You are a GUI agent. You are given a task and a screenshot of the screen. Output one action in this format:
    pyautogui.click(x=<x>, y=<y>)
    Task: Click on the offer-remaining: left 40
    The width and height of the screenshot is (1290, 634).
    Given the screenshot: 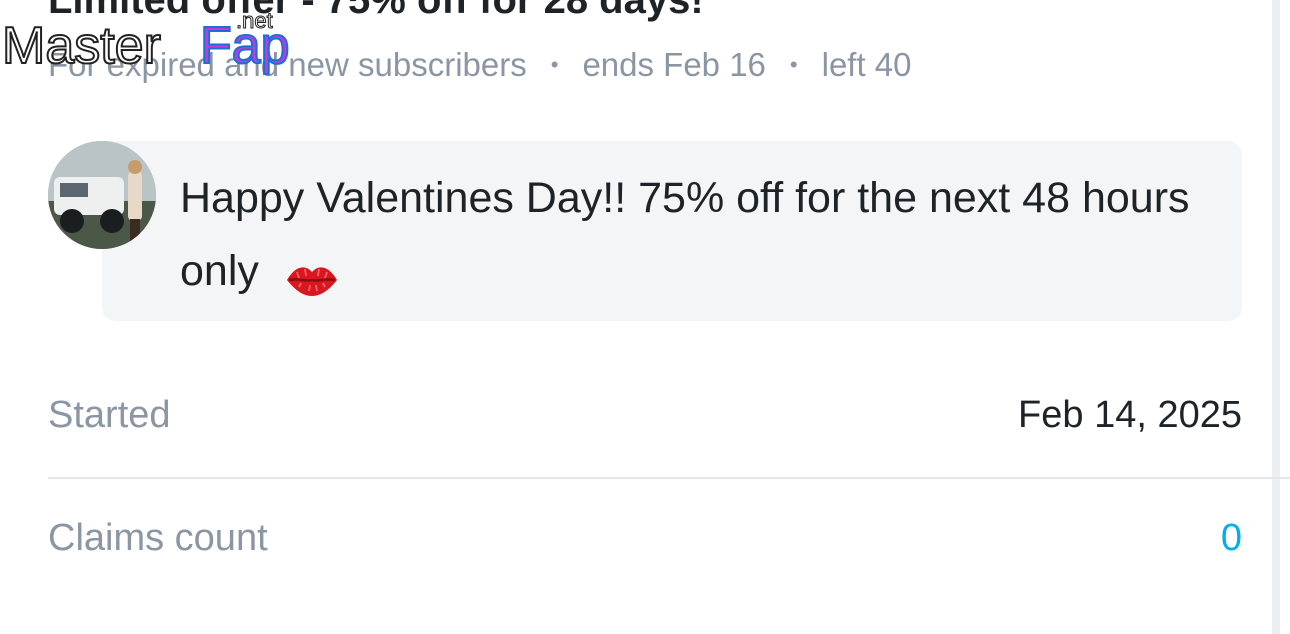 What is the action you would take?
    pyautogui.click(x=866, y=64)
    